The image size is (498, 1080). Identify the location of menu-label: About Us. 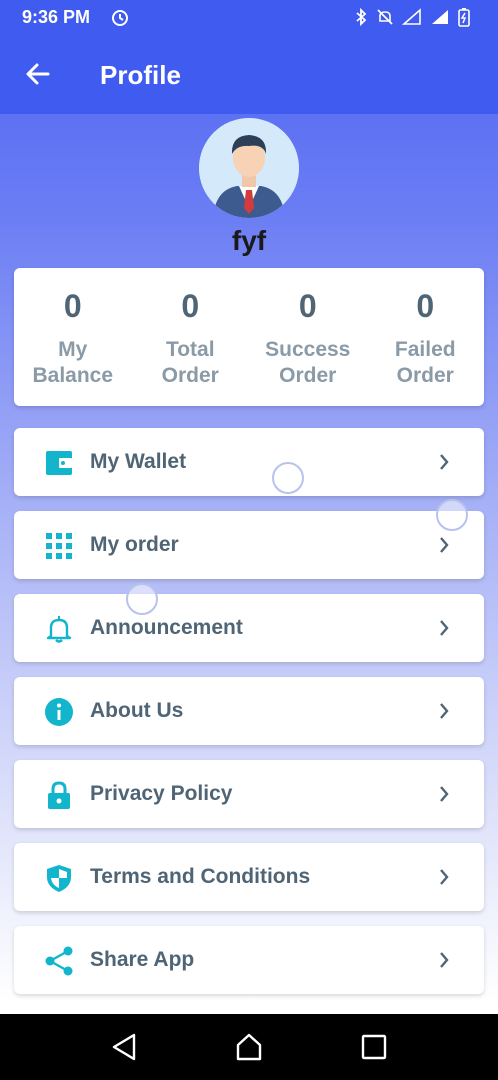
(137, 710).